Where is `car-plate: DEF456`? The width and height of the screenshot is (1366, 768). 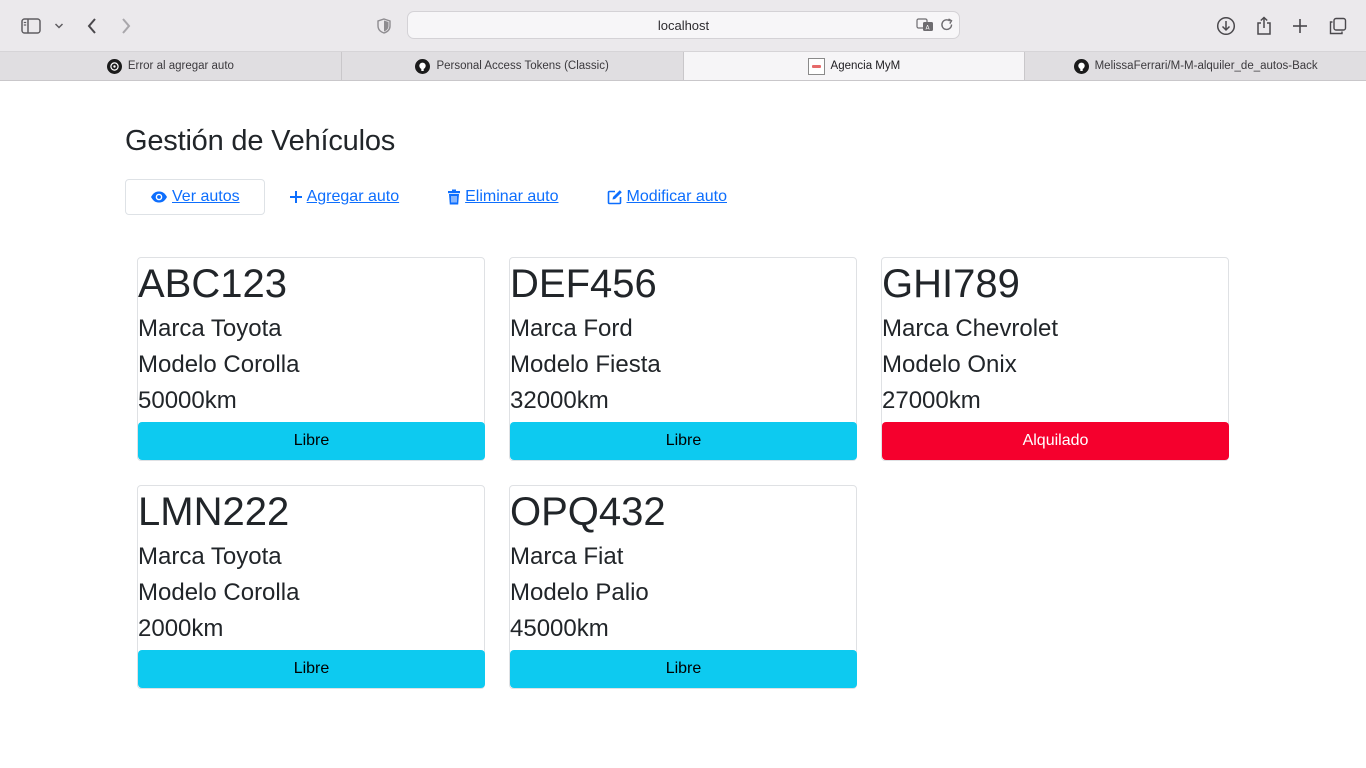 car-plate: DEF456 is located at coordinates (583, 284).